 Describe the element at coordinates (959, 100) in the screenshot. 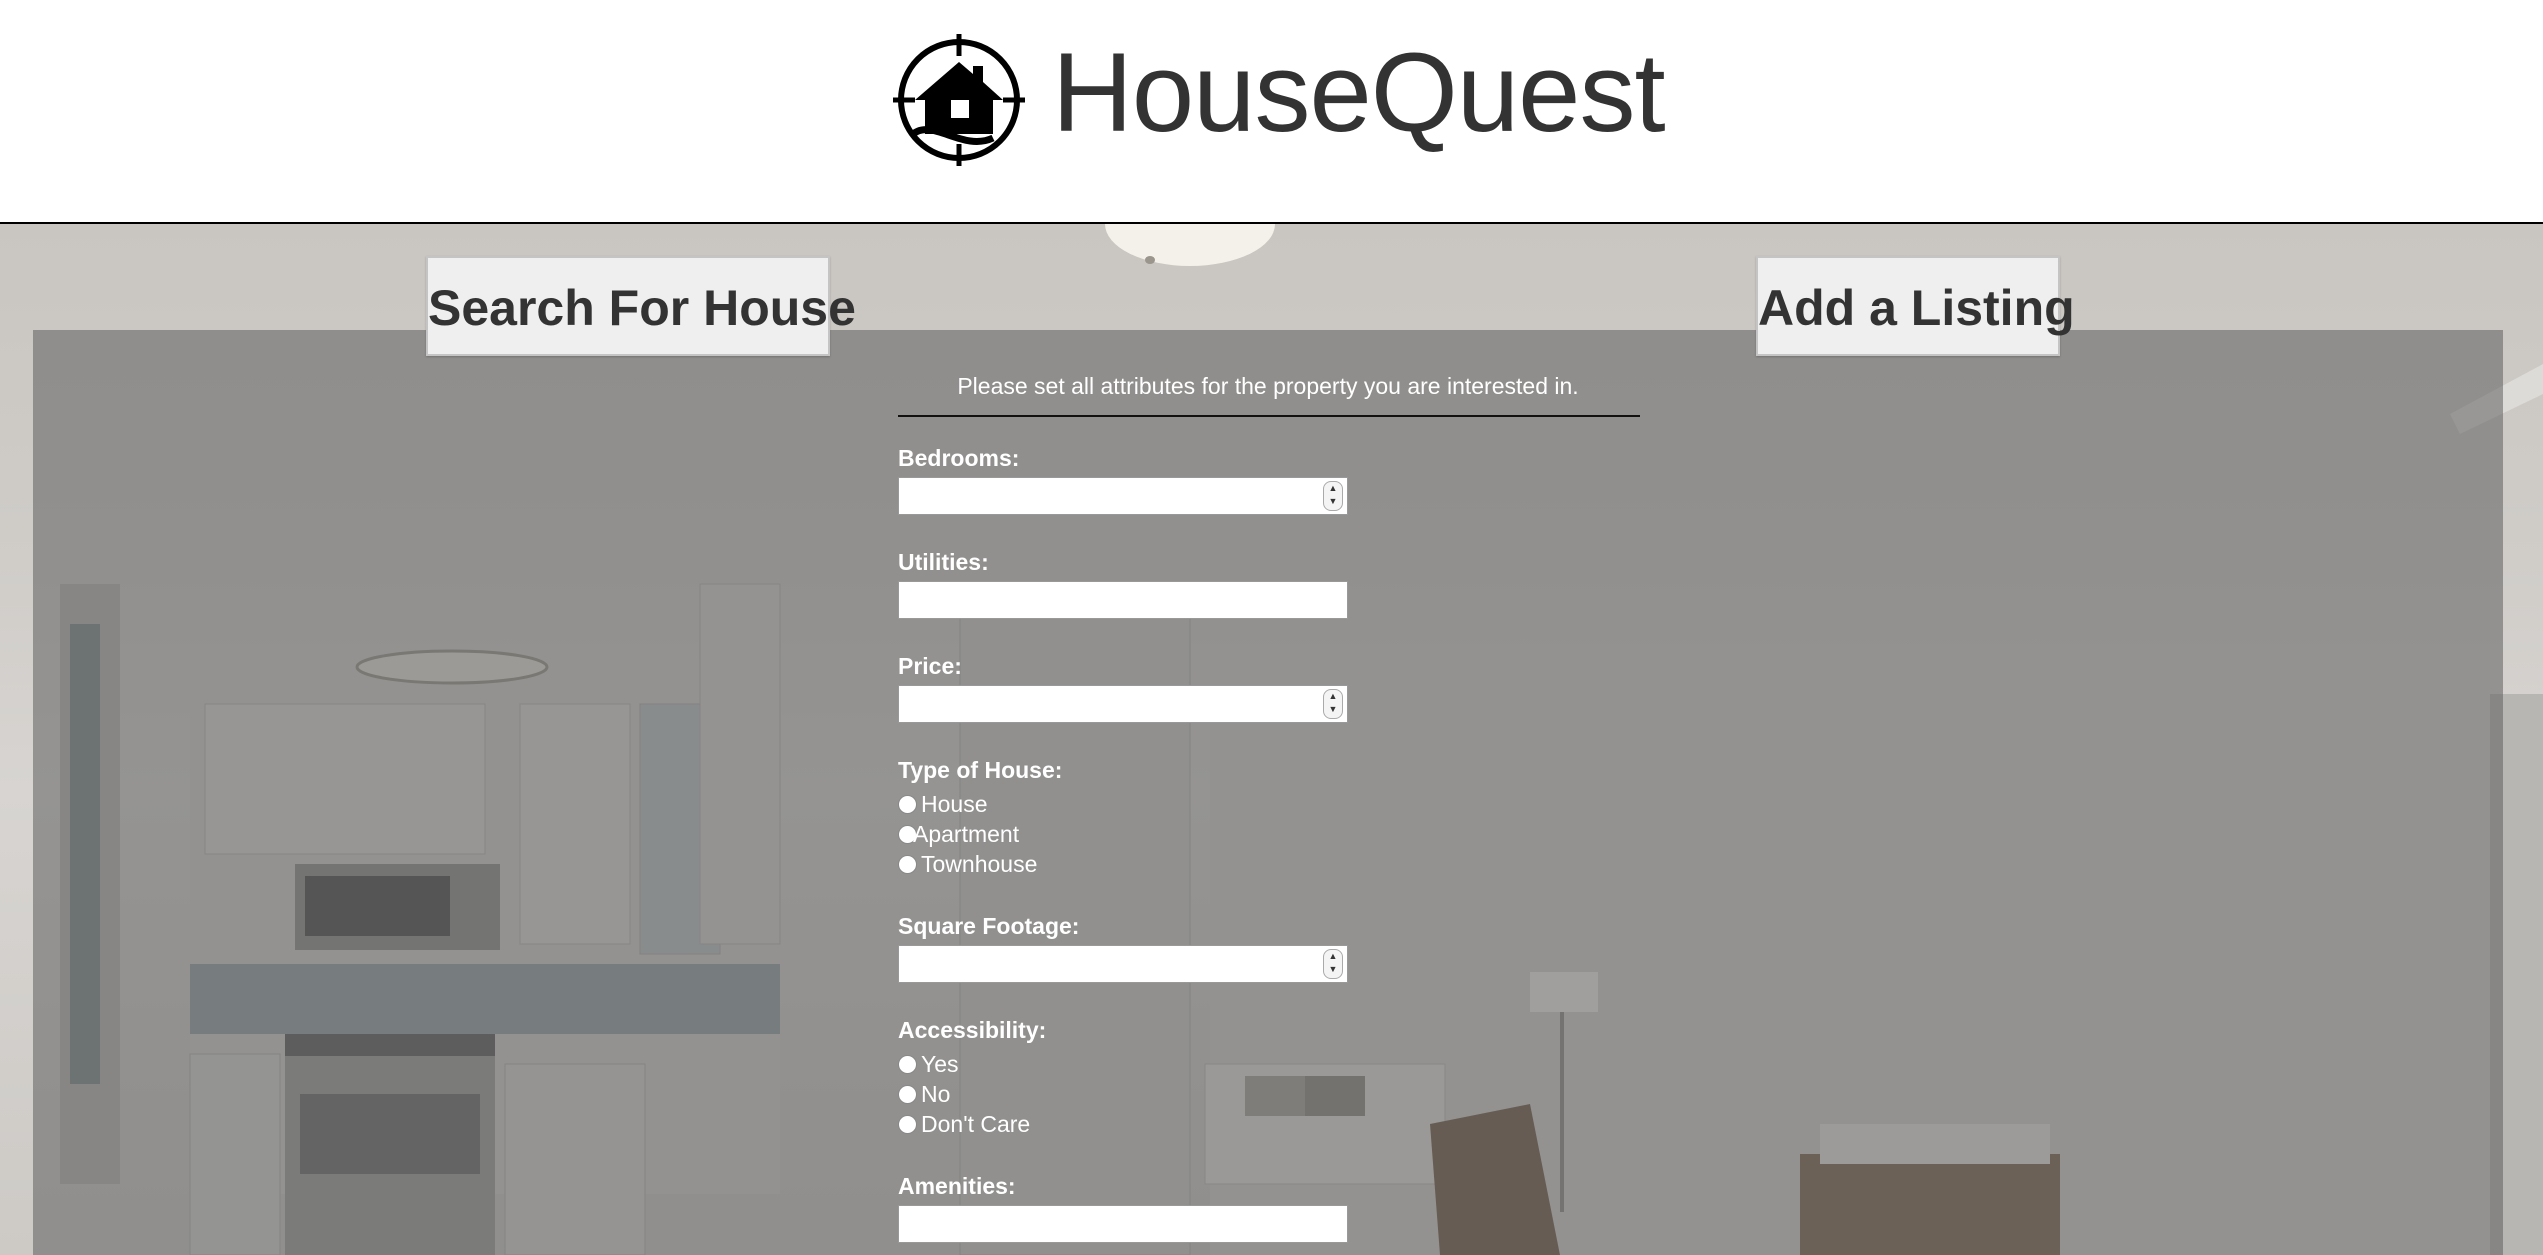

I see `house-crosshair-icon` at that location.